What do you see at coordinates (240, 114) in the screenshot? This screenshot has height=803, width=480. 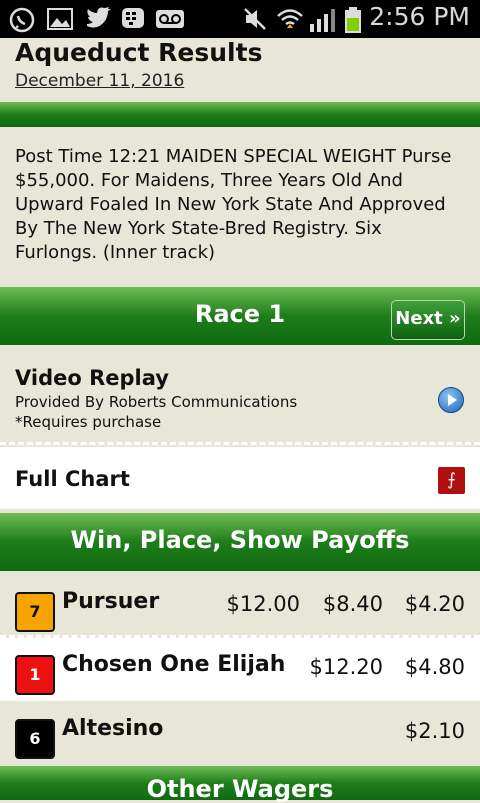 I see `header-divider-band` at bounding box center [240, 114].